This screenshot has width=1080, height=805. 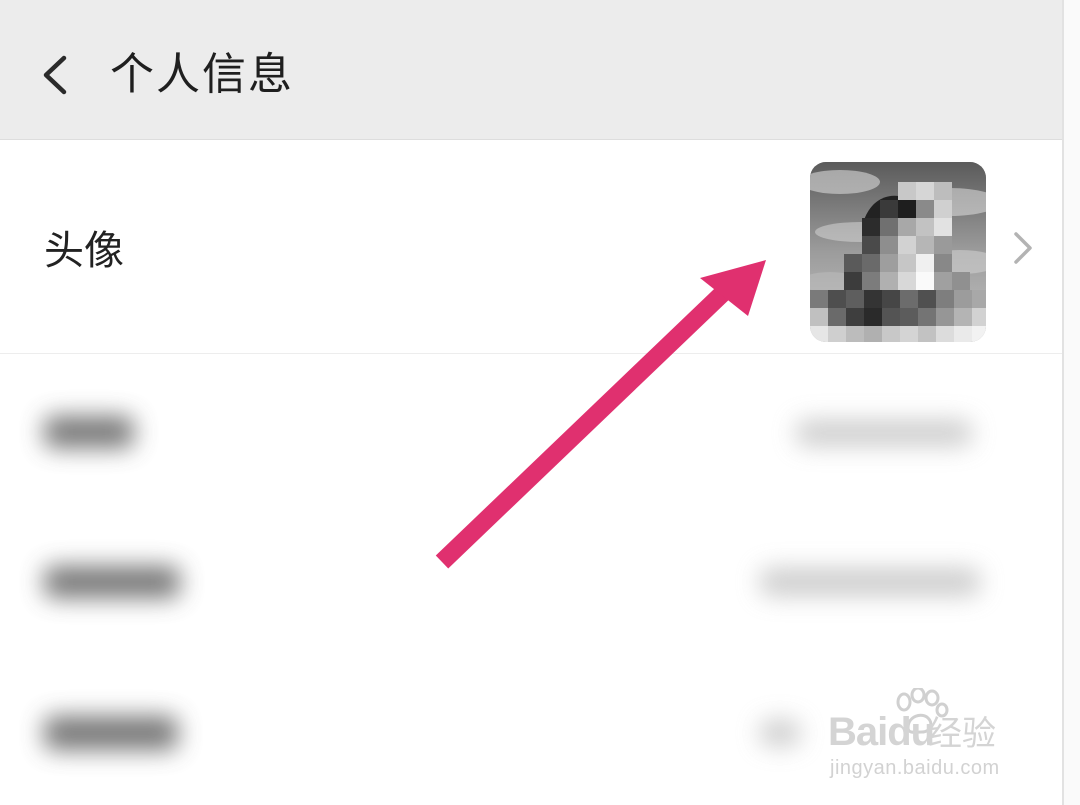 I want to click on watermark-brand: Baidu, so click(x=881, y=732).